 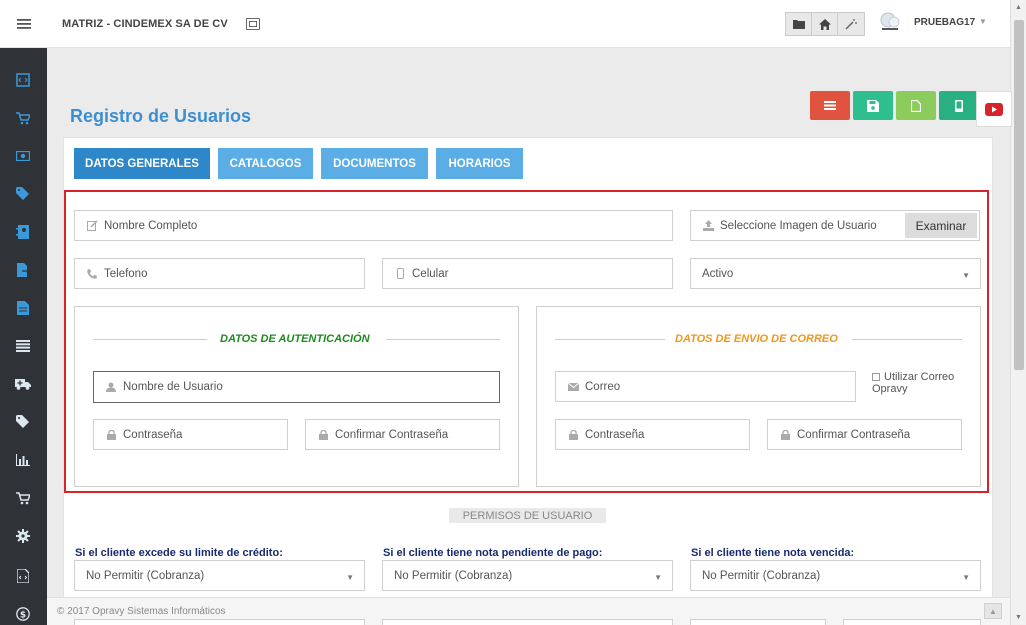 I want to click on permiso-credito-value: No Permitir (Cobranza), so click(x=145, y=575).